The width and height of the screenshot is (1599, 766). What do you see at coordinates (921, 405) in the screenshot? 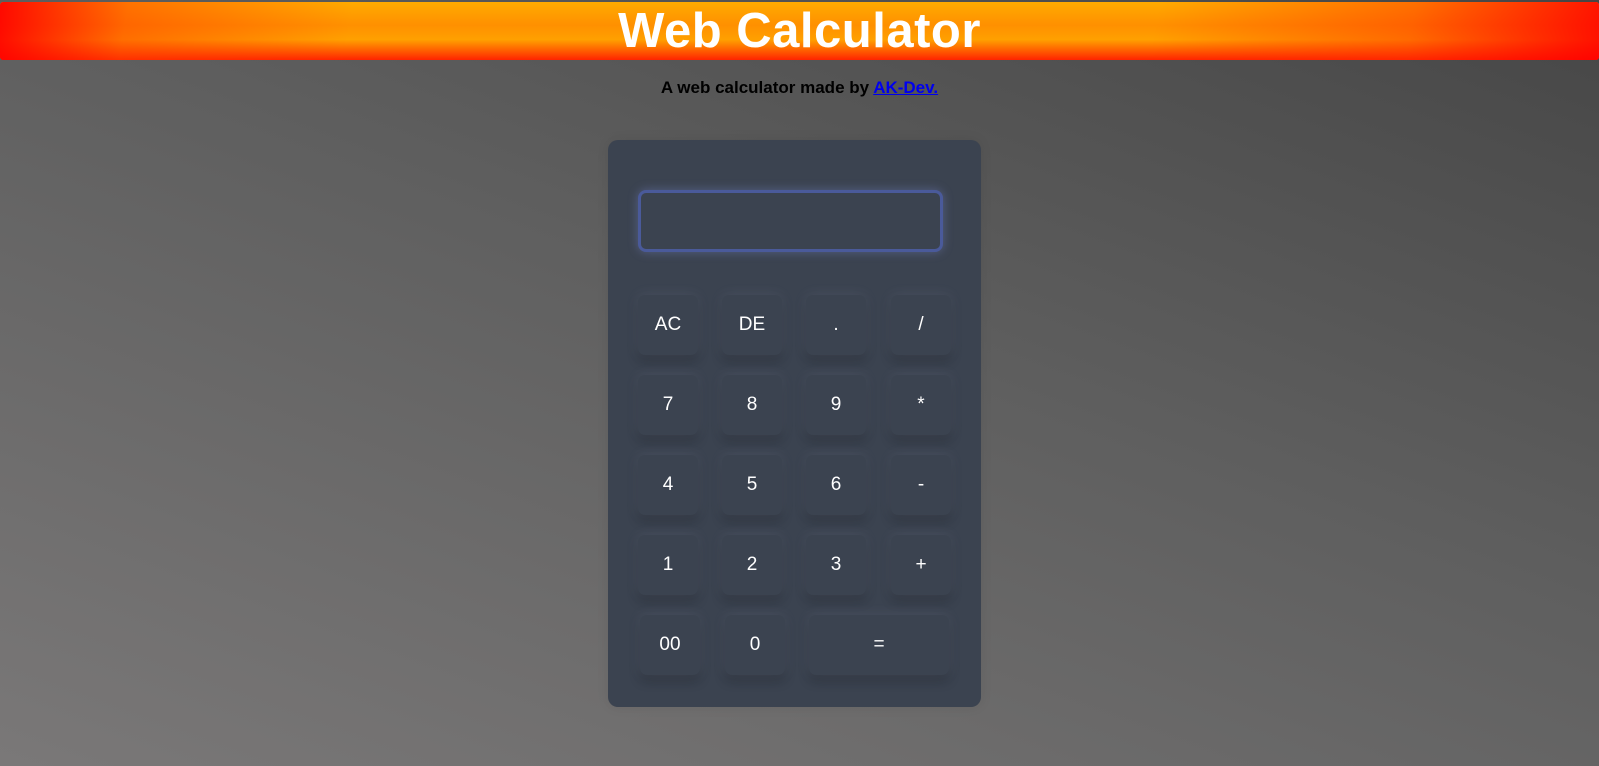
I see `multiply-button: *` at bounding box center [921, 405].